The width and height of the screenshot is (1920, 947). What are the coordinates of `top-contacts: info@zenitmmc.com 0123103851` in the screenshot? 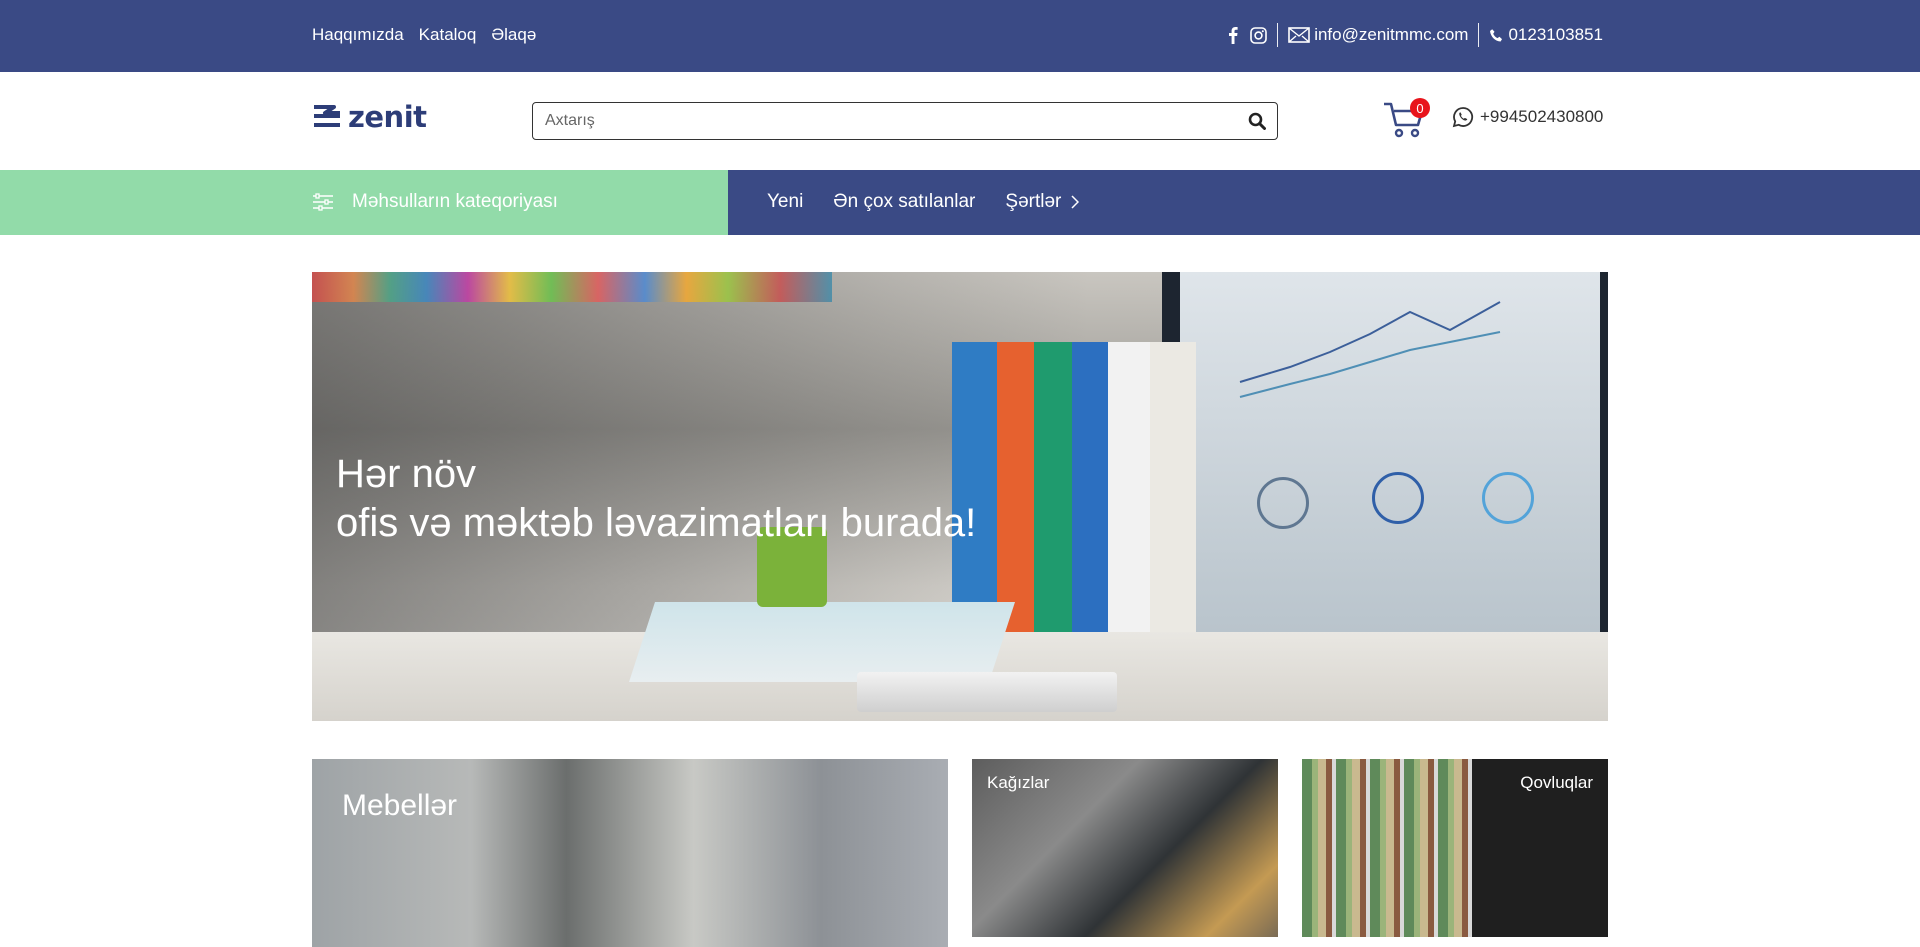 It's located at (1415, 35).